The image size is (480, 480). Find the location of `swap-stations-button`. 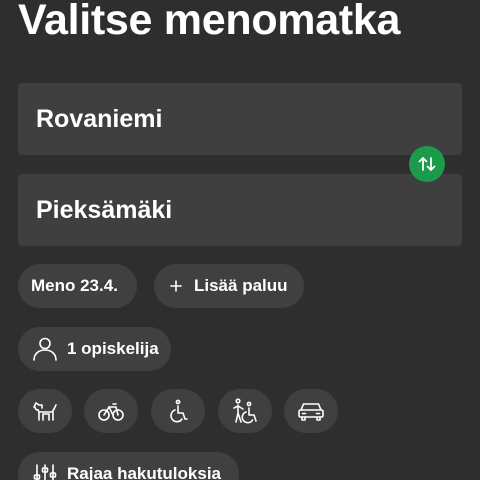

swap-stations-button is located at coordinates (427, 164).